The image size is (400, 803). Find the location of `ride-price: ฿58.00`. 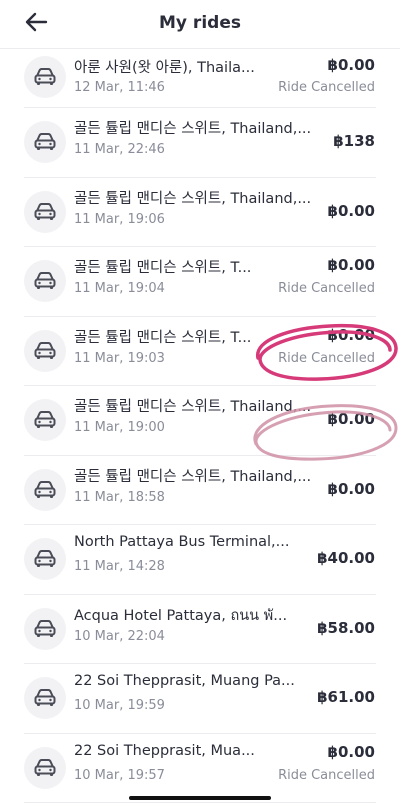

ride-price: ฿58.00 is located at coordinates (346, 628).